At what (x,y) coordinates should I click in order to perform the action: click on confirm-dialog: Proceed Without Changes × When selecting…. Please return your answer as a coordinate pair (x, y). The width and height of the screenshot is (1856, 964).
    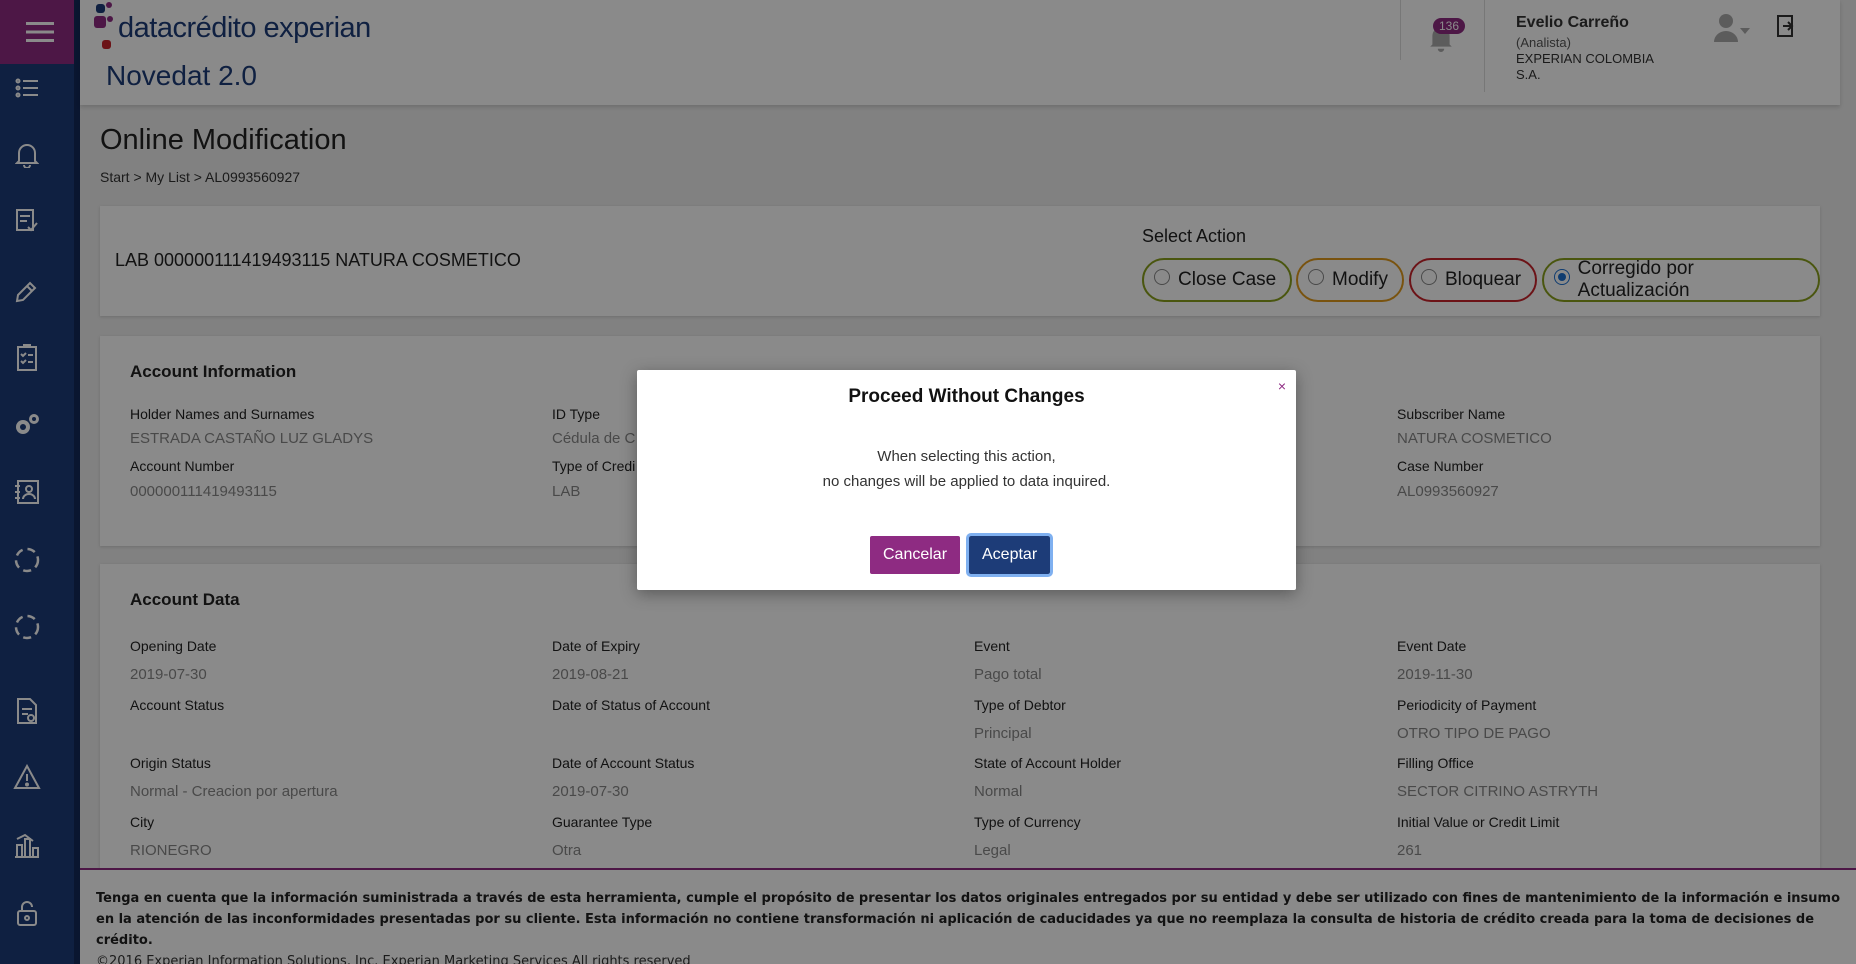
    Looking at the image, I should click on (966, 480).